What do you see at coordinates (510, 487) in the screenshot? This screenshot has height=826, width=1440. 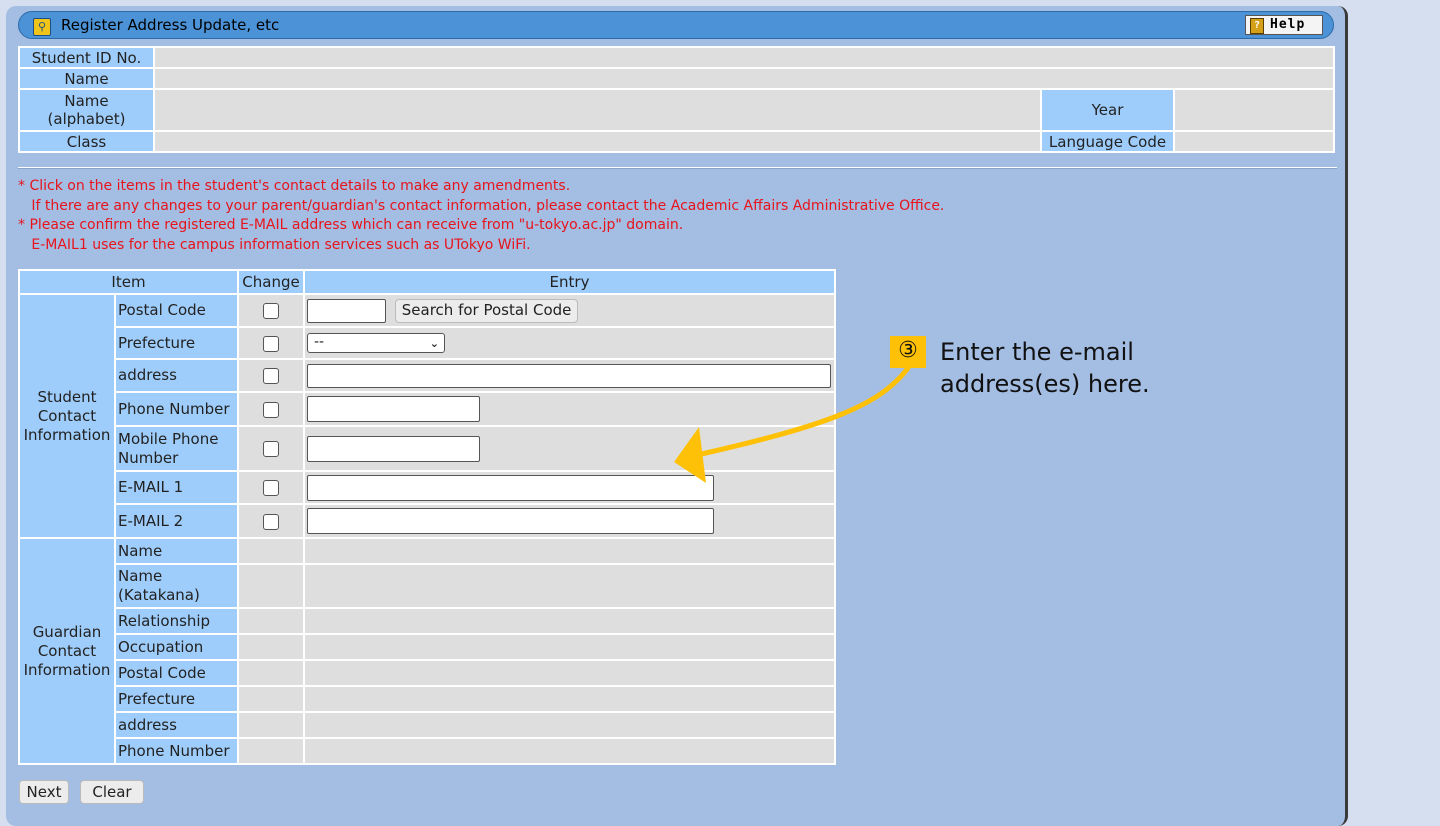 I see `email1-input` at bounding box center [510, 487].